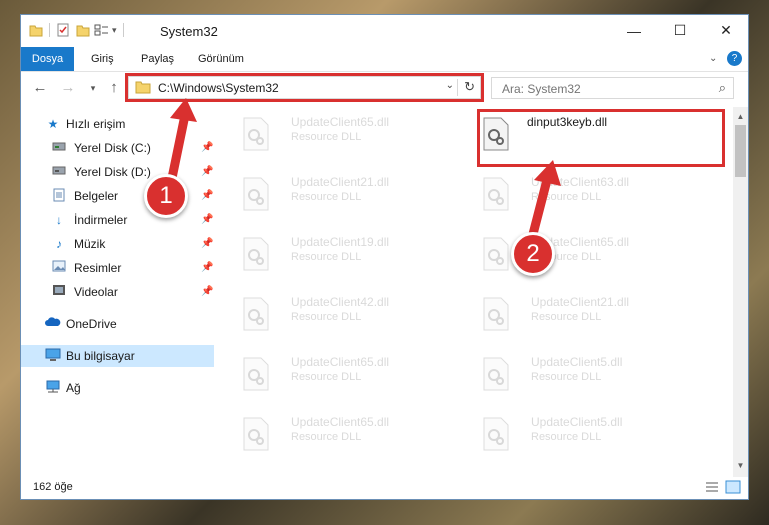 This screenshot has height=525, width=769. I want to click on sidebar-item-music: ♪ Müzik 📌, so click(117, 244).